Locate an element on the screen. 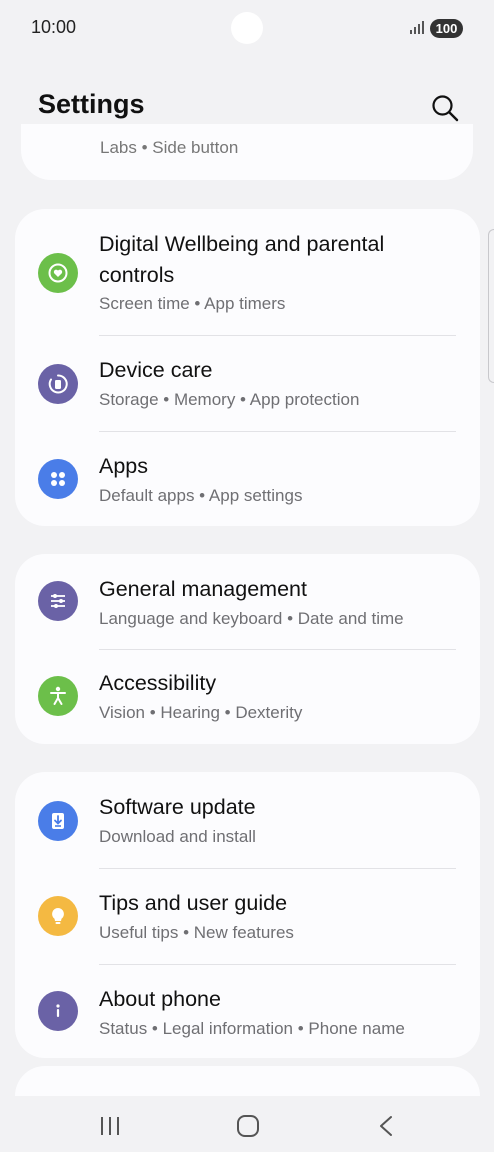  home-button is located at coordinates (248, 1126).